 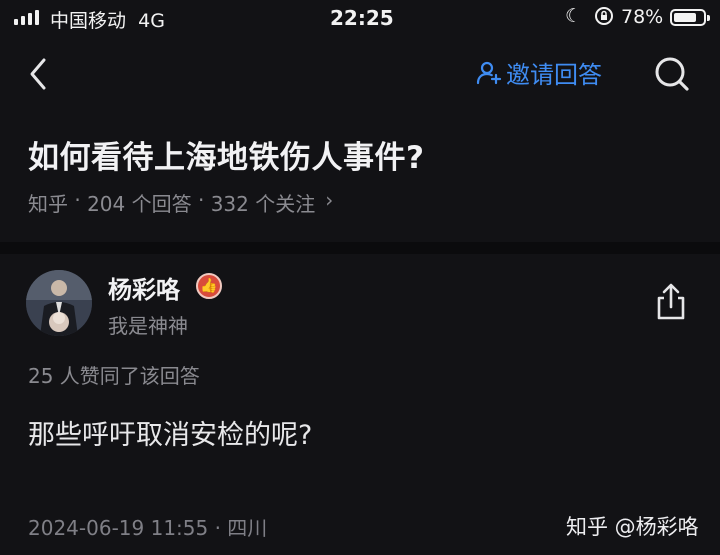 I want to click on invite-answer-button: 邀请回答, so click(x=539, y=72).